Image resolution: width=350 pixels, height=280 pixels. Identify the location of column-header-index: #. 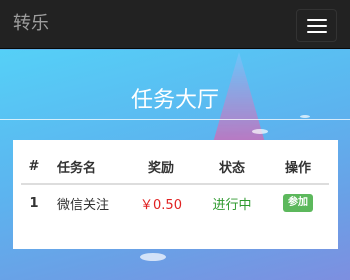
(34, 167).